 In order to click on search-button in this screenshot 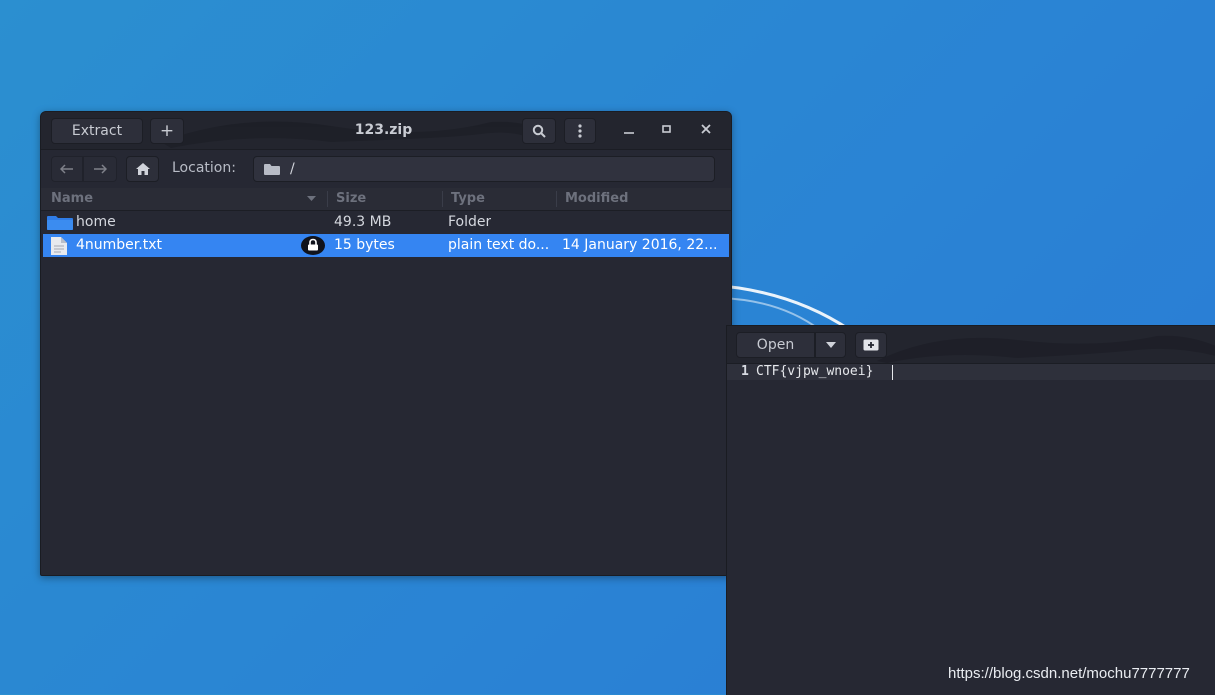, I will do `click(539, 131)`.